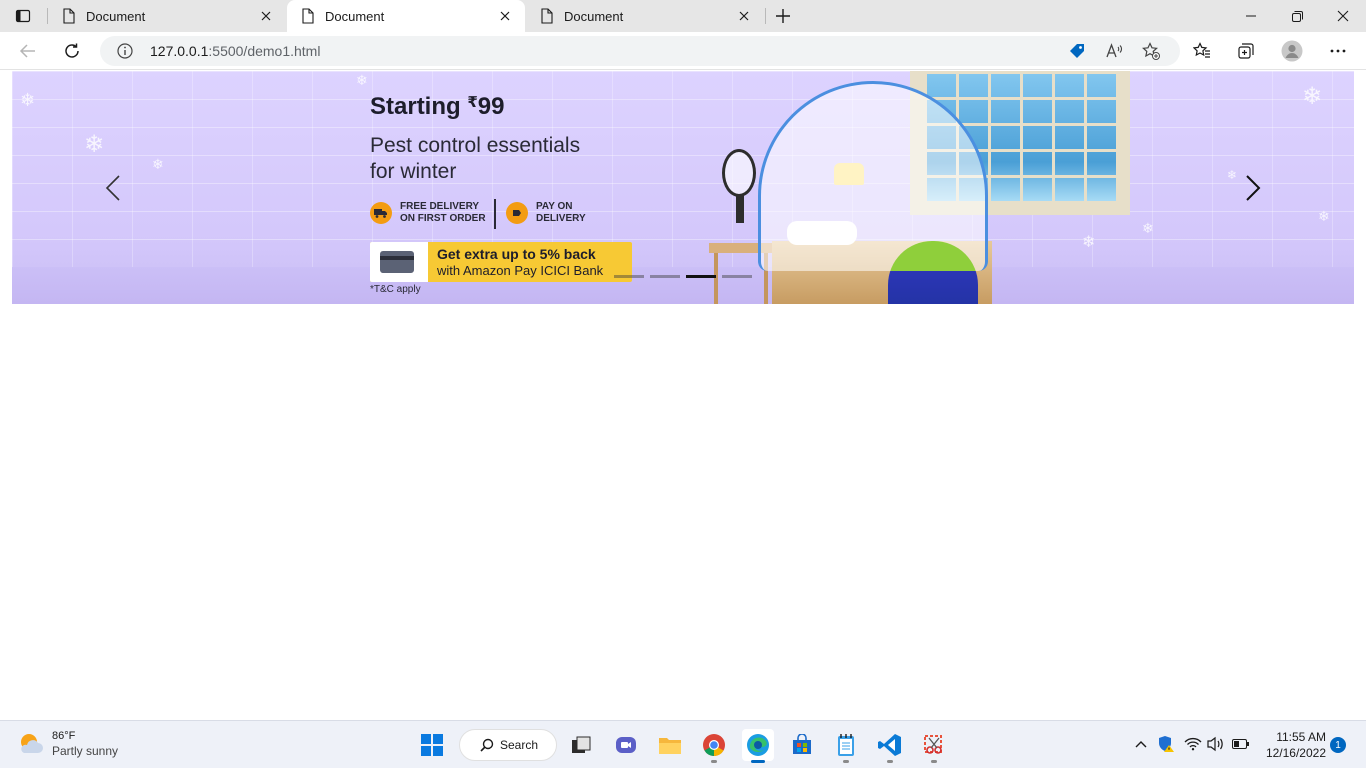 The width and height of the screenshot is (1366, 768). Describe the element at coordinates (1166, 744) in the screenshot. I see `security-tray-button` at that location.